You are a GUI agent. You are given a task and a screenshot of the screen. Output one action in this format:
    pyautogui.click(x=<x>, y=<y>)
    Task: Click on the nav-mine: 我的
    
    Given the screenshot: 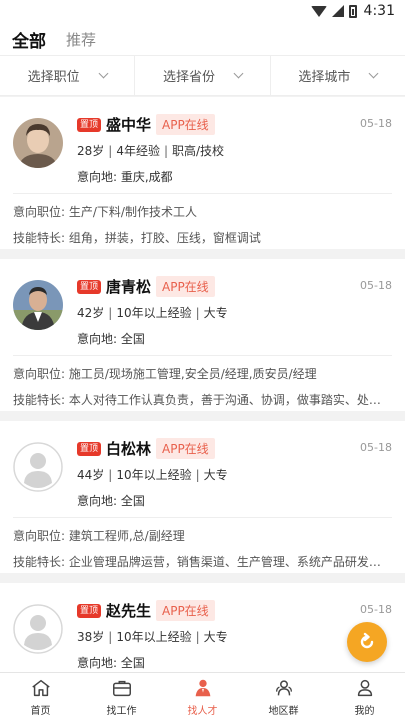 What is the action you would take?
    pyautogui.click(x=364, y=696)
    